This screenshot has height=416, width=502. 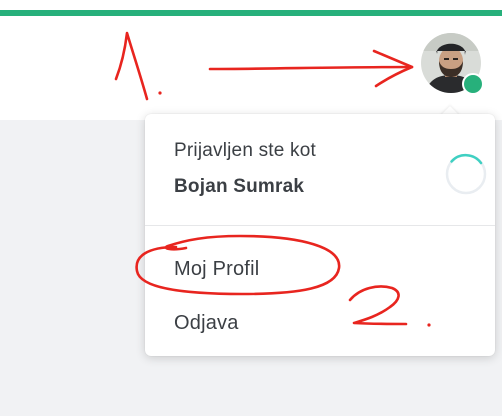 I want to click on menu-item-logout: Odjava, so click(x=206, y=323).